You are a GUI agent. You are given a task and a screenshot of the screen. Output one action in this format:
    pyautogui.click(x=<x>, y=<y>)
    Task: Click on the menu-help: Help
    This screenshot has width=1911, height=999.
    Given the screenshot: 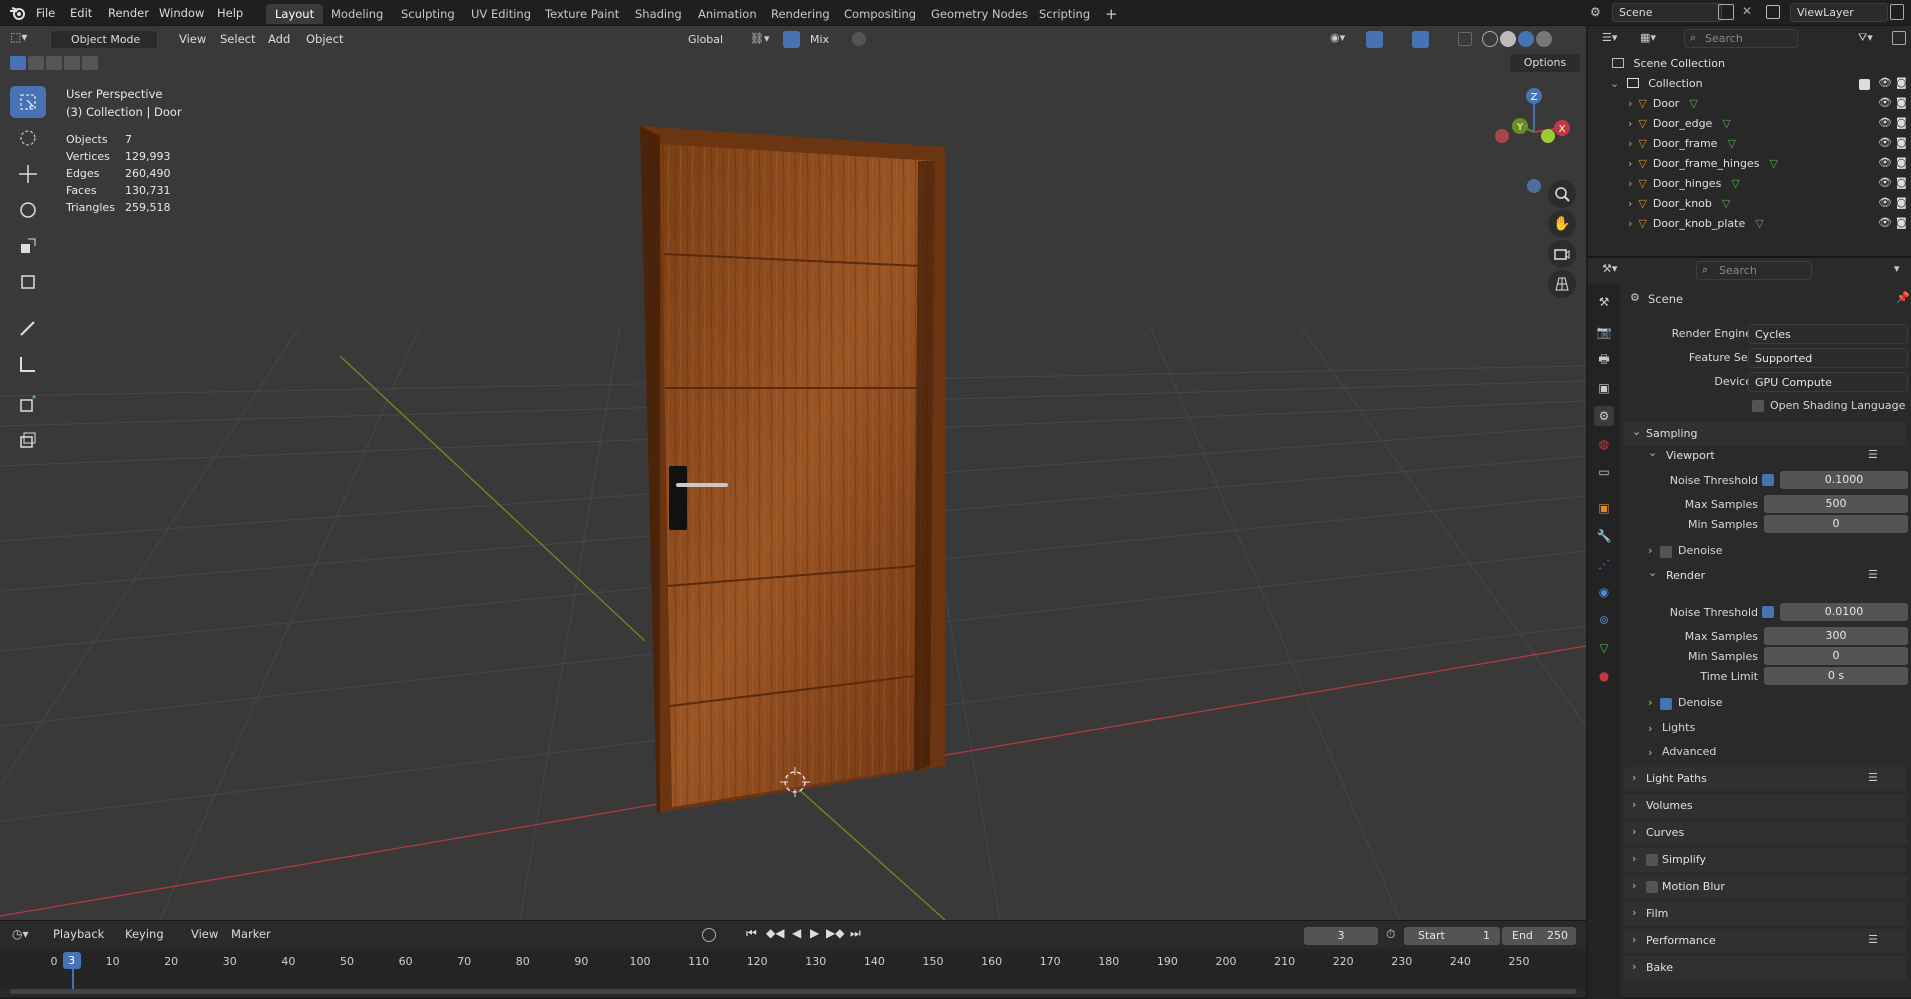 What is the action you would take?
    pyautogui.click(x=230, y=13)
    